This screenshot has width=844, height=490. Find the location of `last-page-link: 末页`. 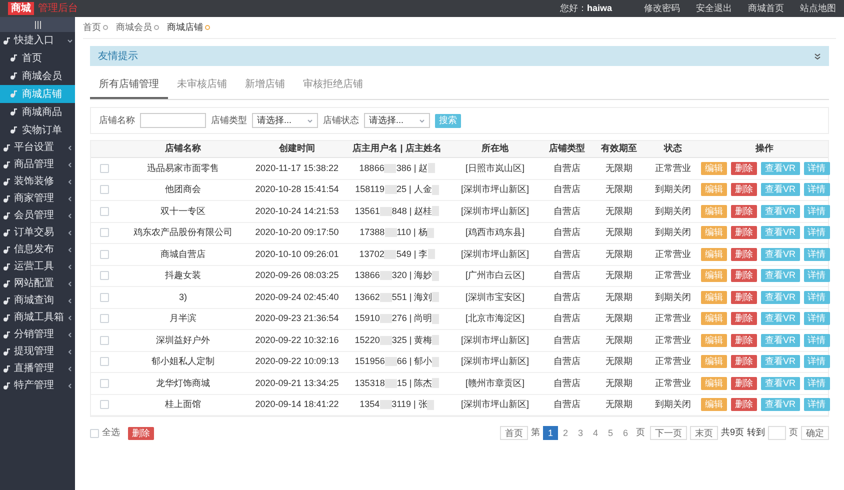

last-page-link: 末页 is located at coordinates (704, 433).